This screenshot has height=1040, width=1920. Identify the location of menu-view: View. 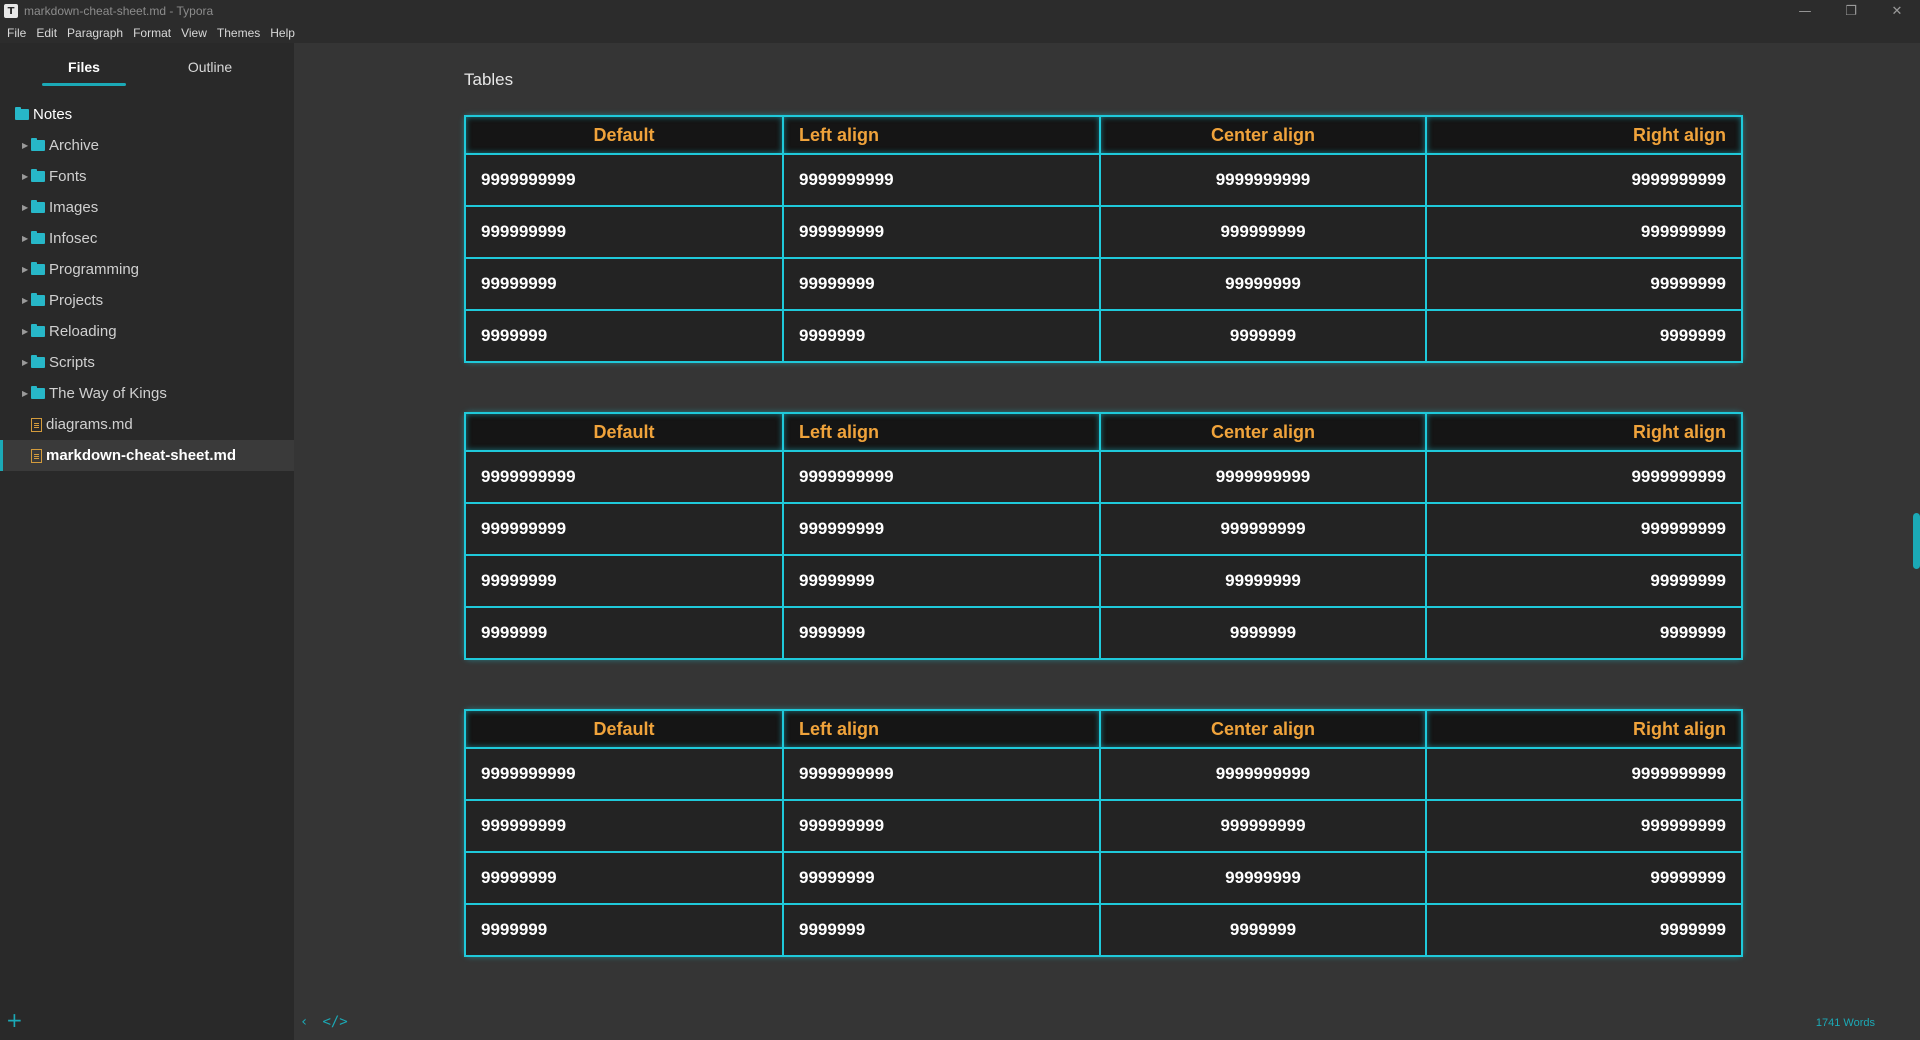
(194, 33).